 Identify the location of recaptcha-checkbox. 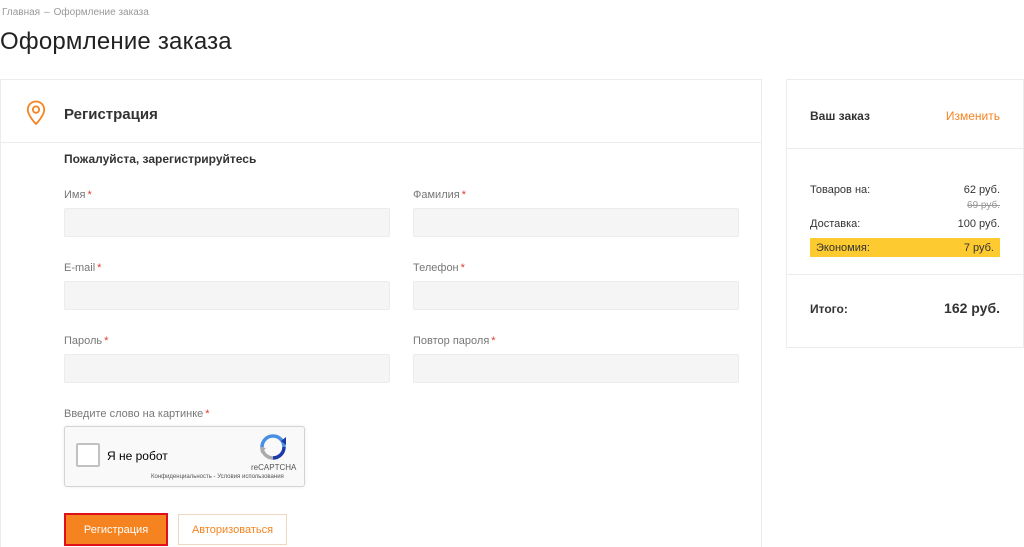
(88, 455).